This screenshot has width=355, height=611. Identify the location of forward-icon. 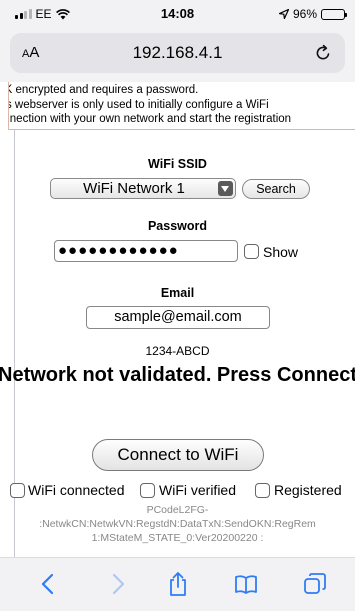
(117, 584).